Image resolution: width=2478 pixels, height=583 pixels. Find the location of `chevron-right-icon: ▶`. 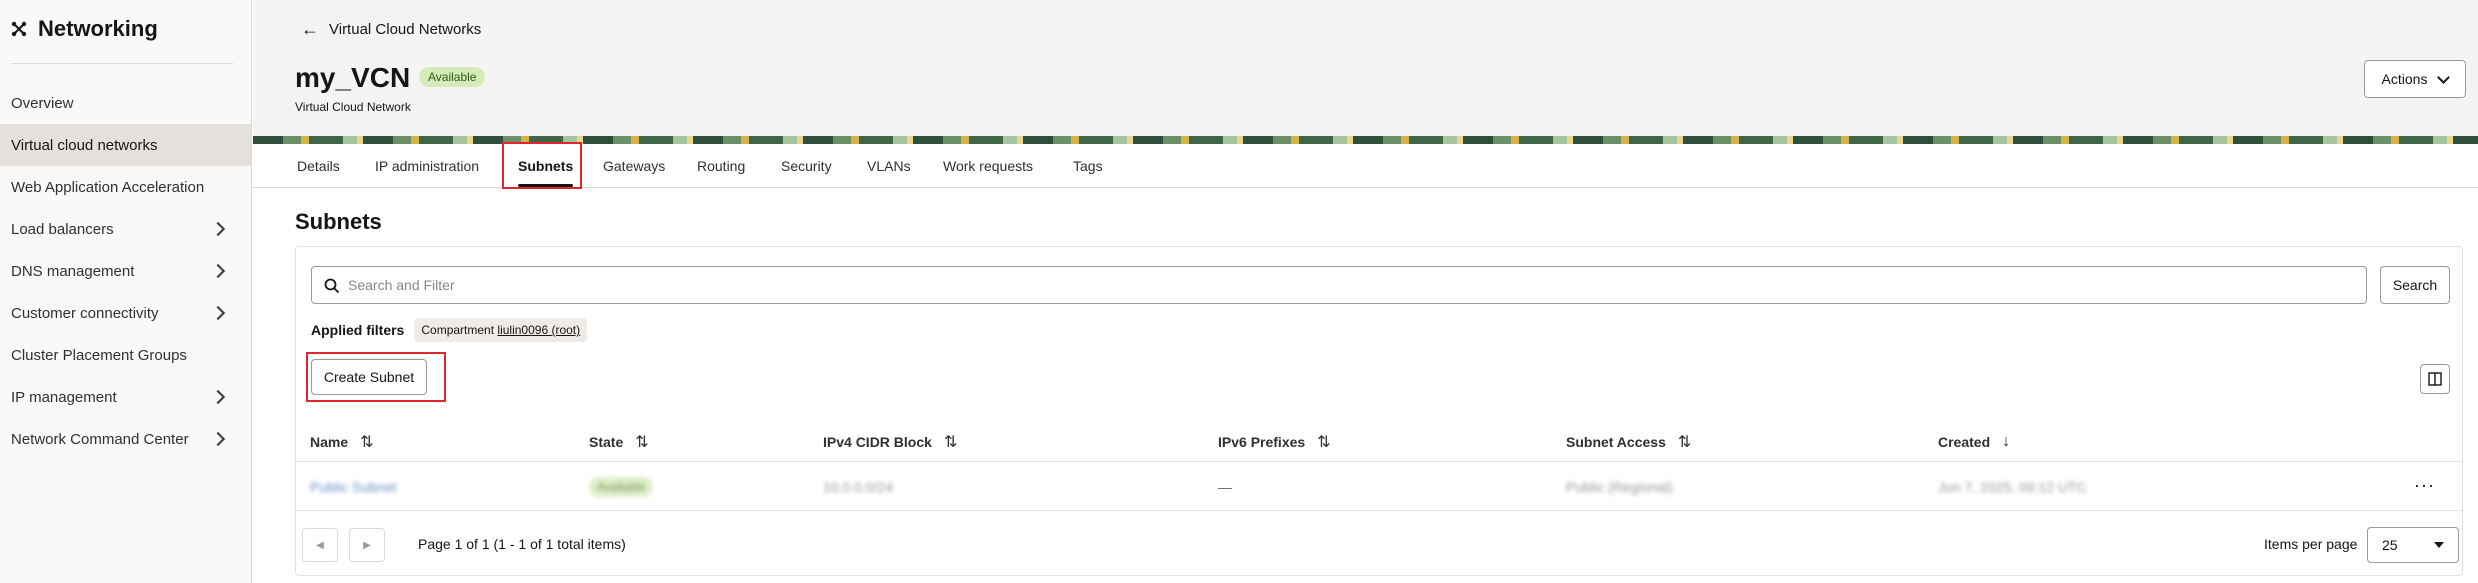

chevron-right-icon: ▶ is located at coordinates (367, 545).